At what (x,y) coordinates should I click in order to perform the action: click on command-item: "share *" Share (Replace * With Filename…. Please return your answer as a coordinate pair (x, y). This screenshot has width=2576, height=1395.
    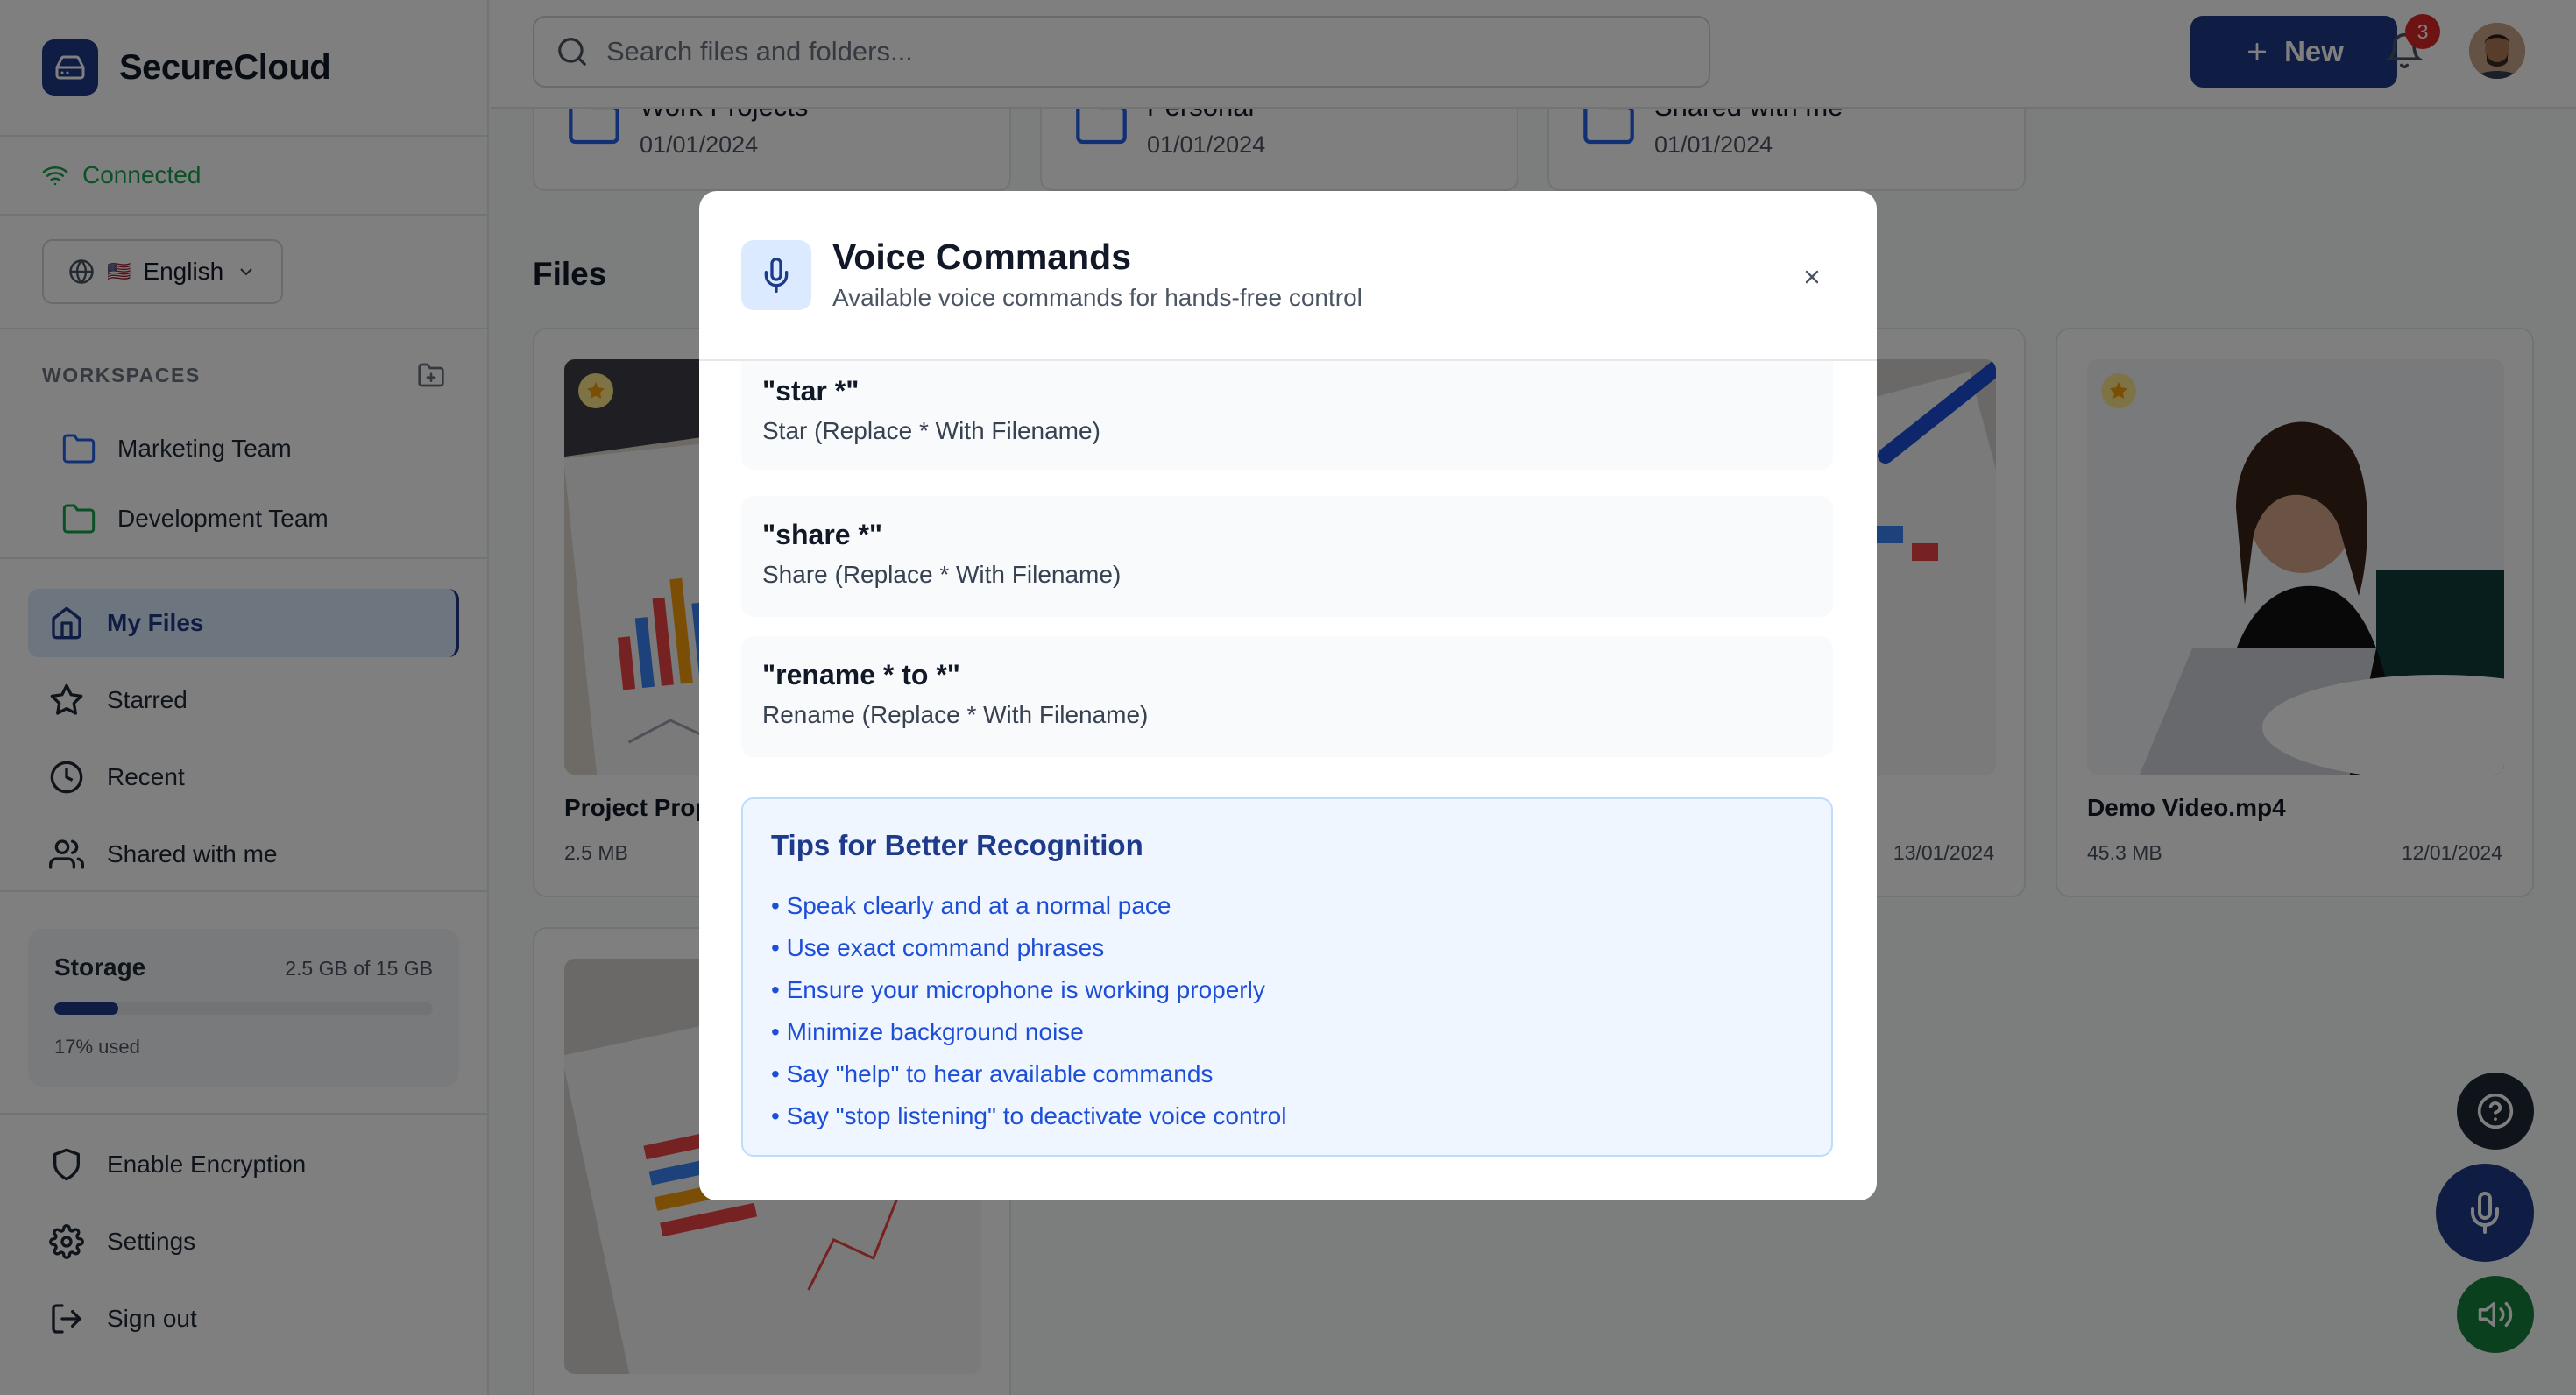
    Looking at the image, I should click on (1287, 556).